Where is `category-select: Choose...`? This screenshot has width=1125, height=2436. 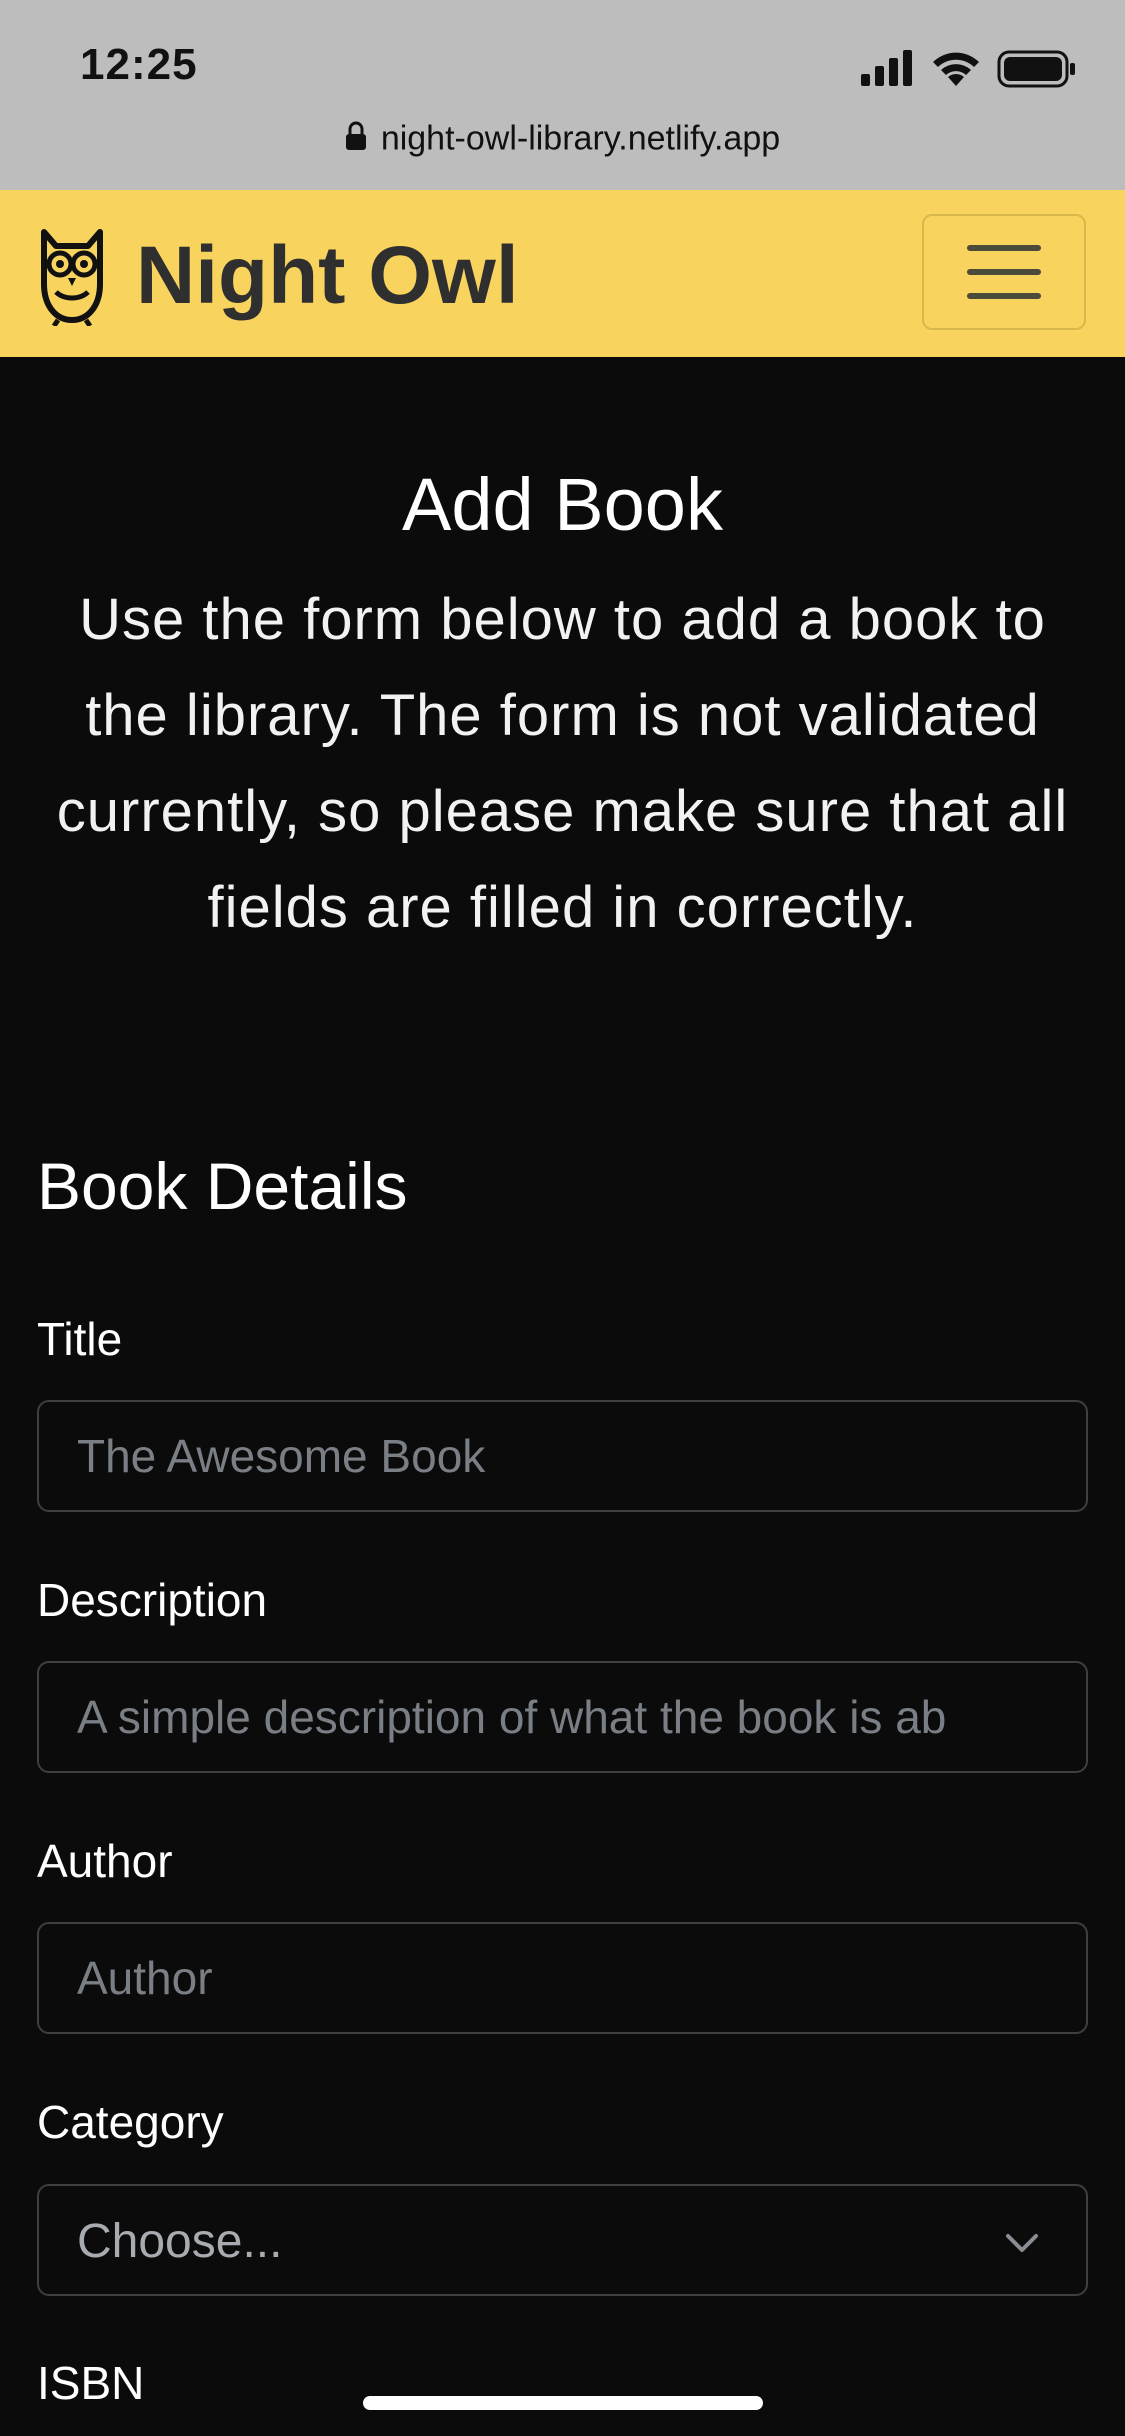
category-select: Choose... is located at coordinates (562, 2240).